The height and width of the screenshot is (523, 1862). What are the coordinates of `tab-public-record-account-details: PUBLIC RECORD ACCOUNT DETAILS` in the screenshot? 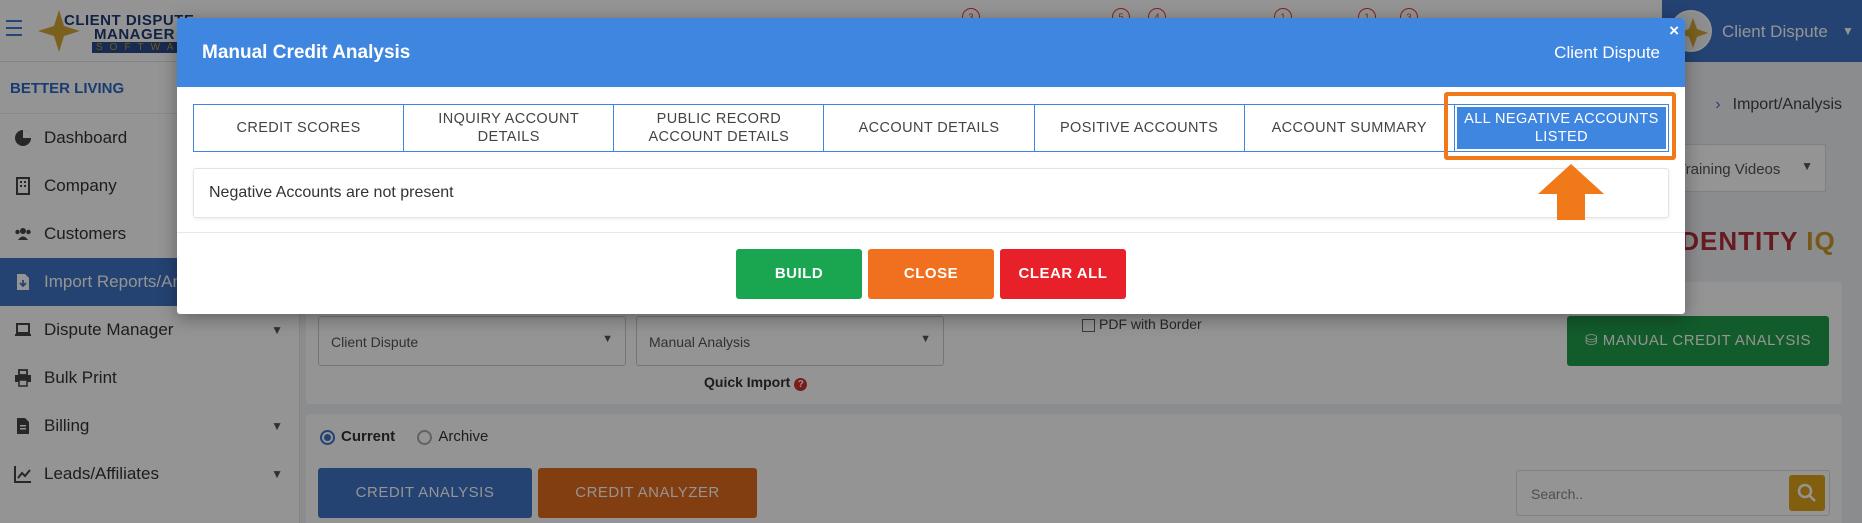 It's located at (719, 128).